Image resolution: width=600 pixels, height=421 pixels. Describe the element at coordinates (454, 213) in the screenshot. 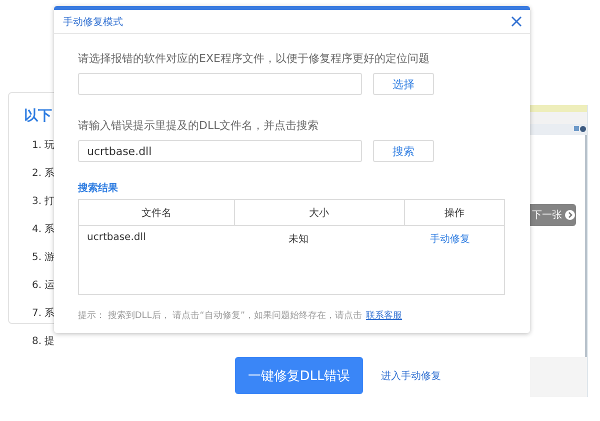

I see `column-header: 操作` at that location.